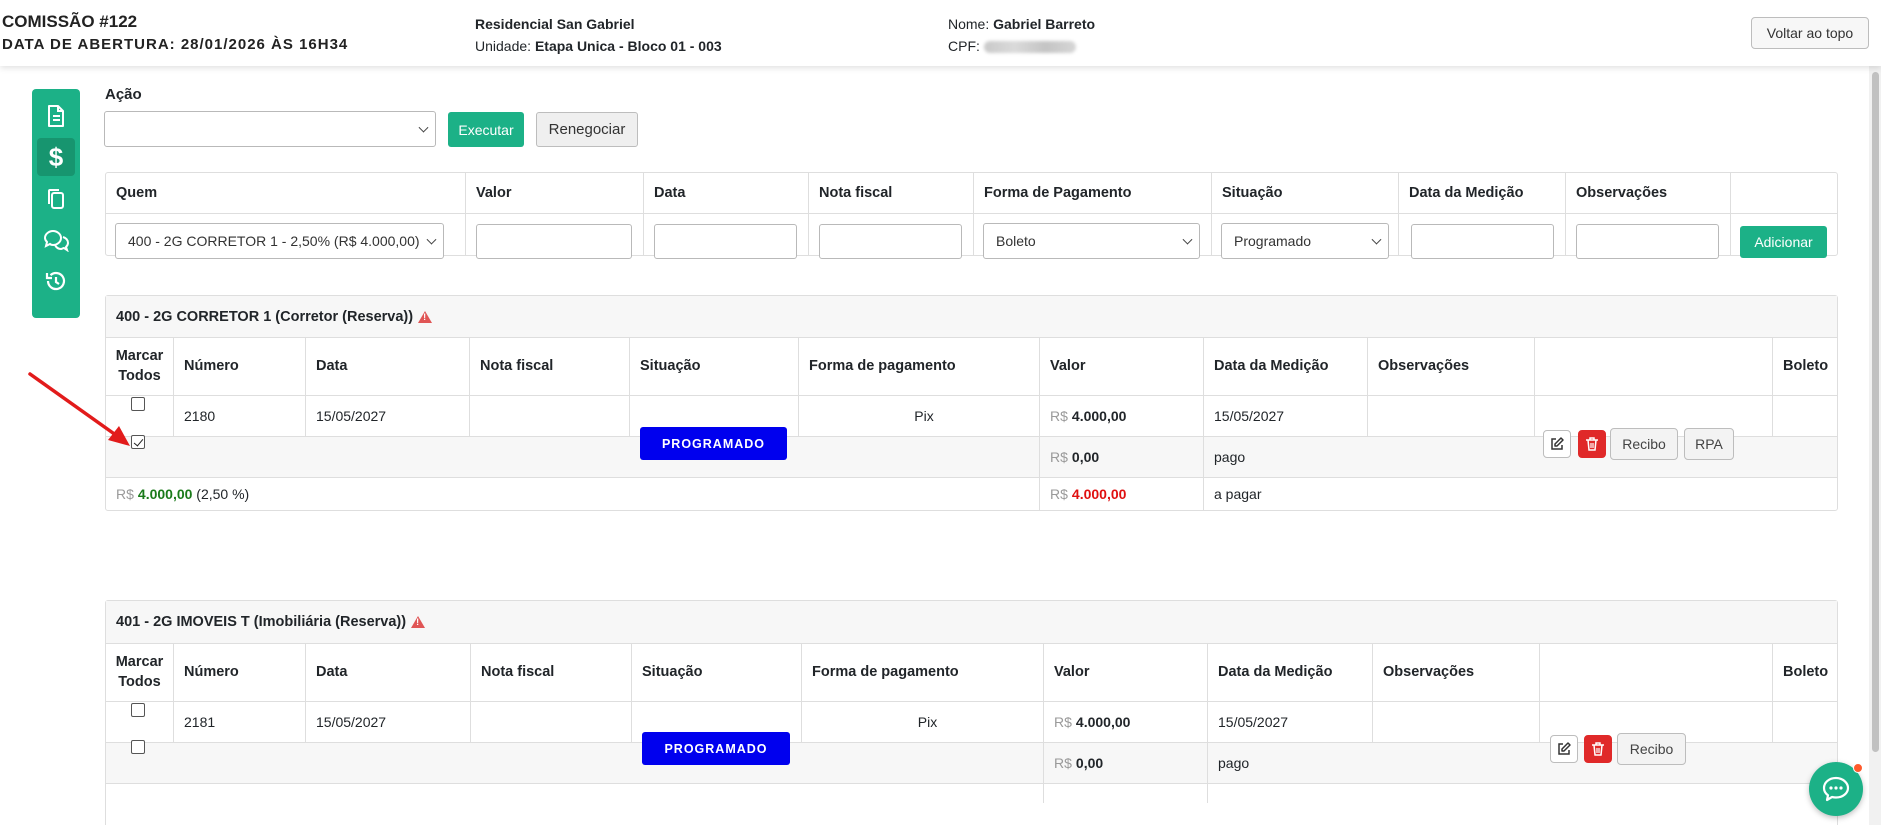  I want to click on trash-icon, so click(1592, 444).